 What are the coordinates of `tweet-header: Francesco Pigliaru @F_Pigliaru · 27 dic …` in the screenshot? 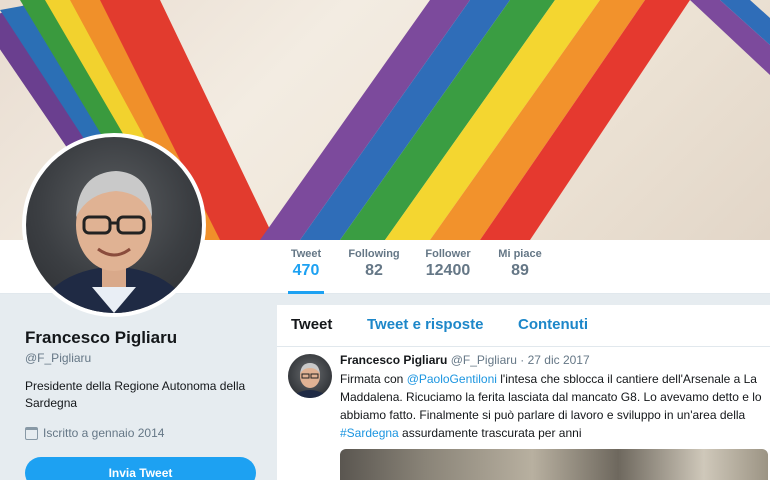 It's located at (465, 360).